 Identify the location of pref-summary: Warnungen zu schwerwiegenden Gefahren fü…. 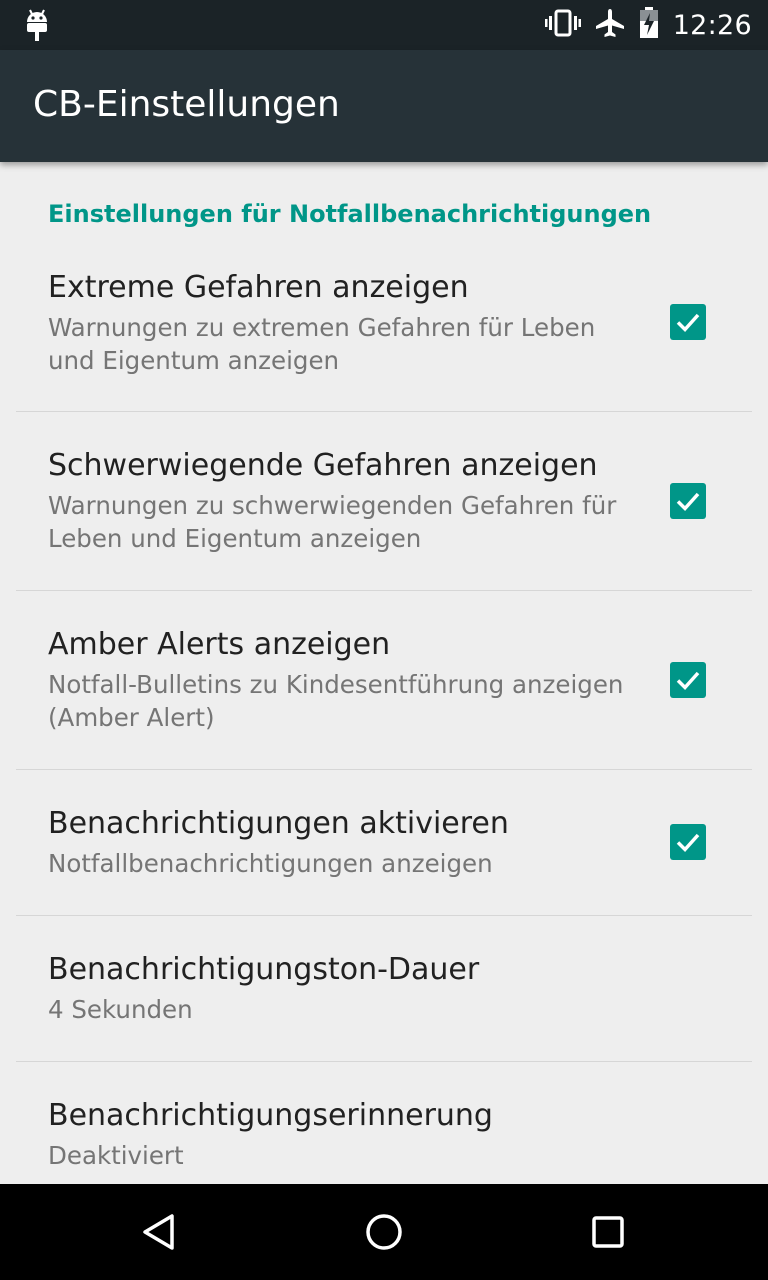
(332, 522).